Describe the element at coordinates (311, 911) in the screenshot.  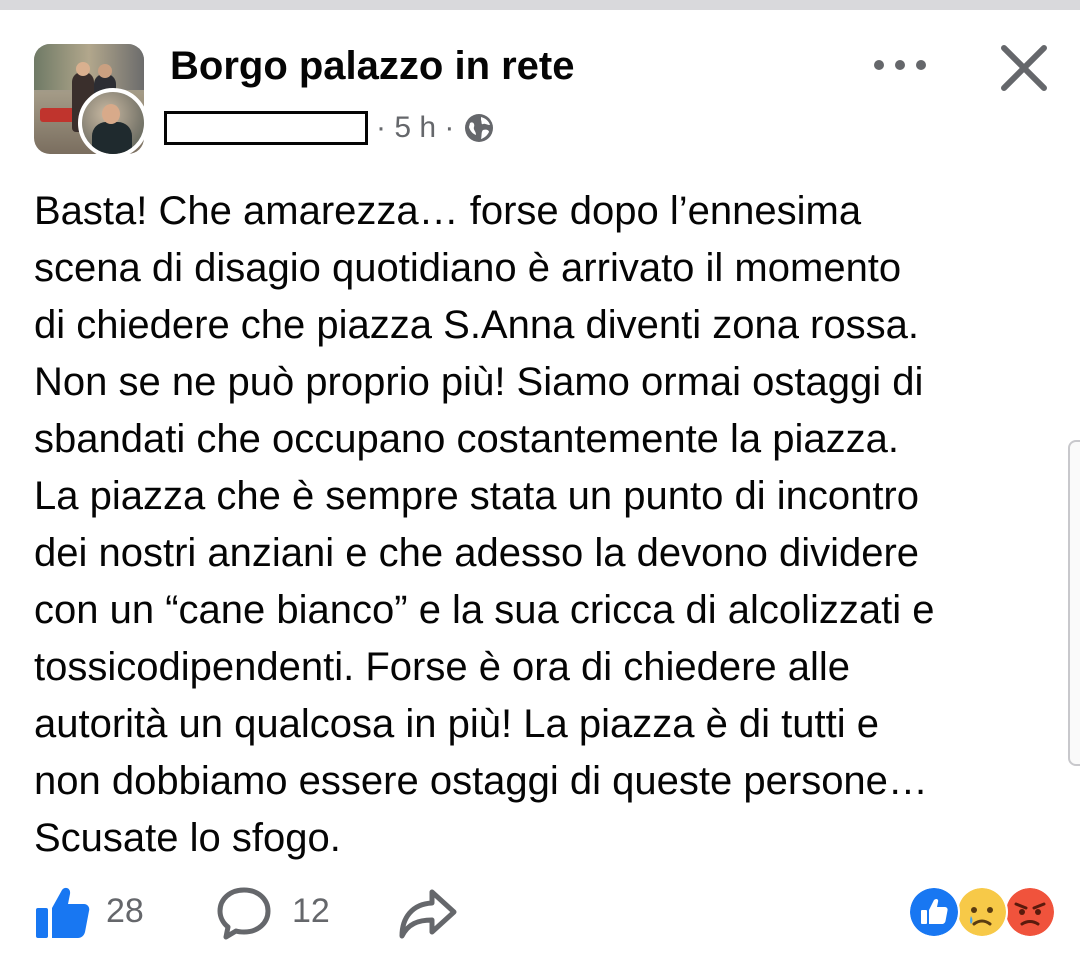
I see `comment-count: 12` at that location.